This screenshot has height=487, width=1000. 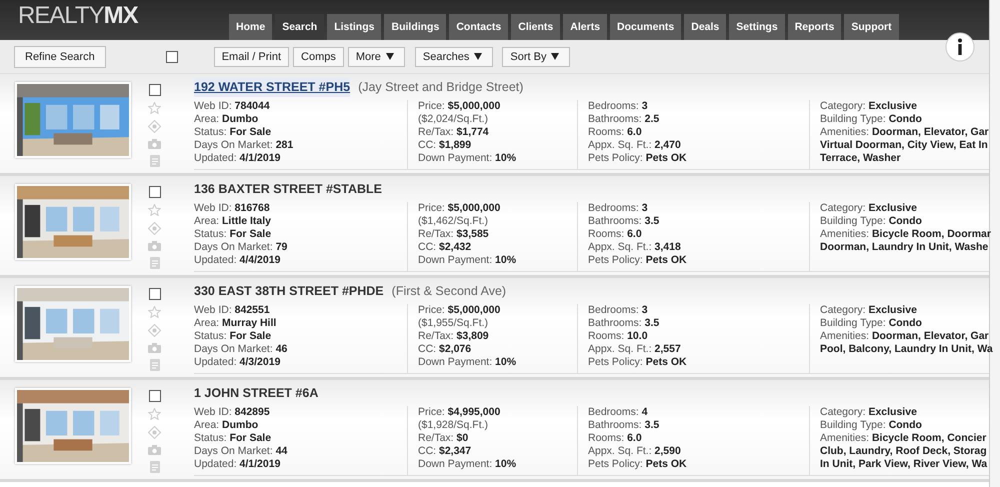 What do you see at coordinates (454, 56) in the screenshot?
I see `dropdown-button: Searches` at bounding box center [454, 56].